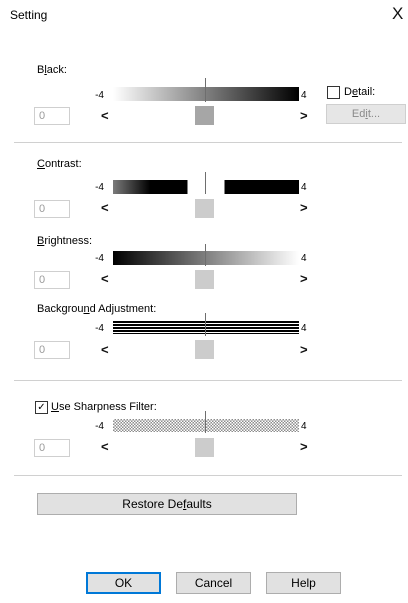 This screenshot has height=603, width=408. Describe the element at coordinates (204, 279) in the screenshot. I see `brightness-slider-thumb` at that location.